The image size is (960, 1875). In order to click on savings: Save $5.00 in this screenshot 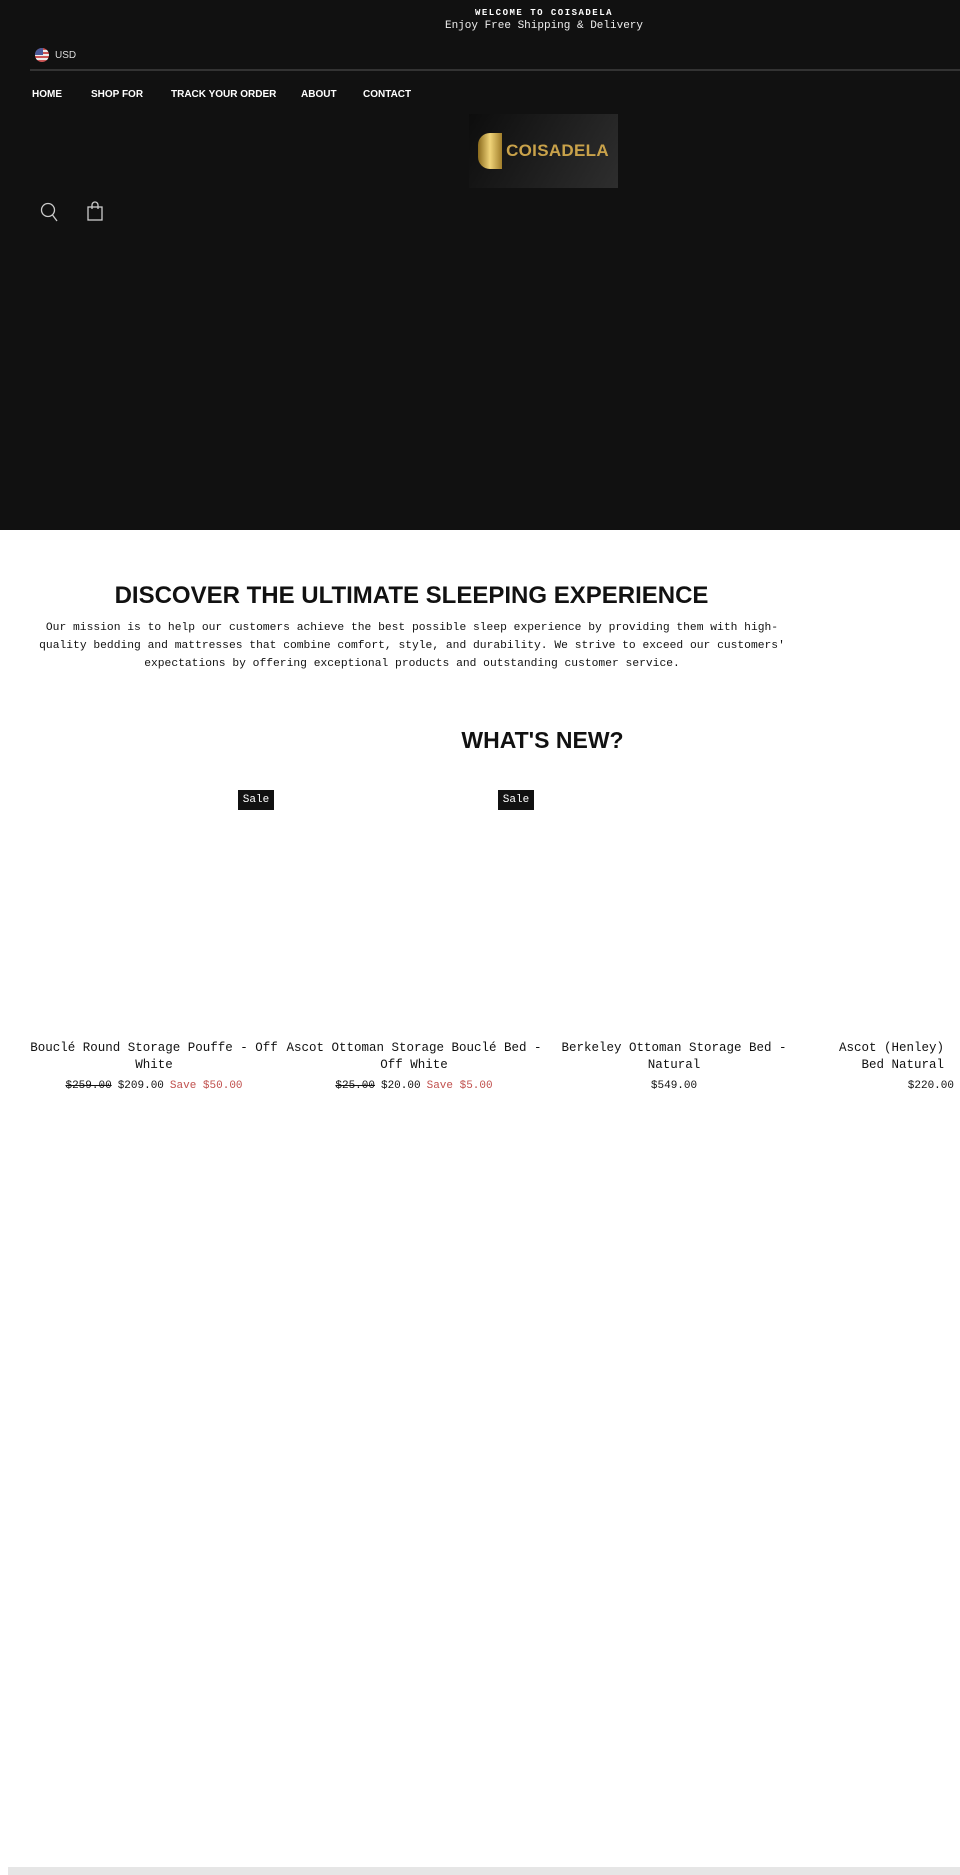, I will do `click(459, 1086)`.